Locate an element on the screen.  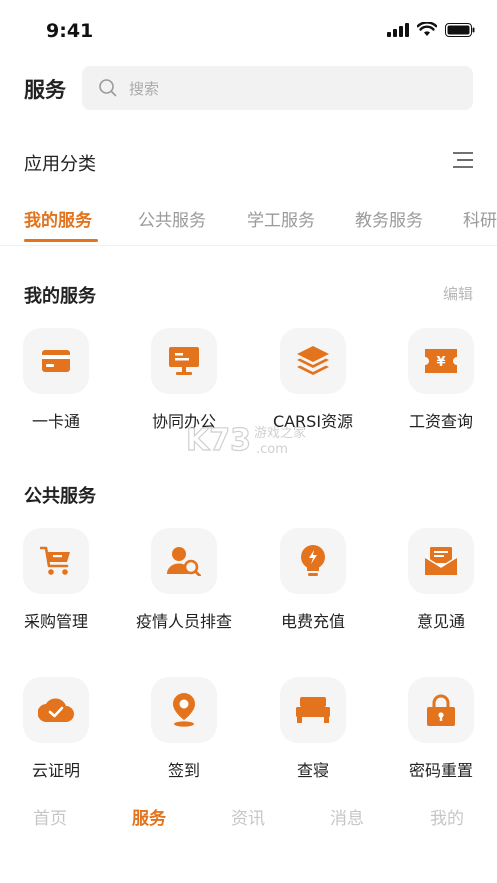
ticket-icon: ¥ is located at coordinates (441, 361).